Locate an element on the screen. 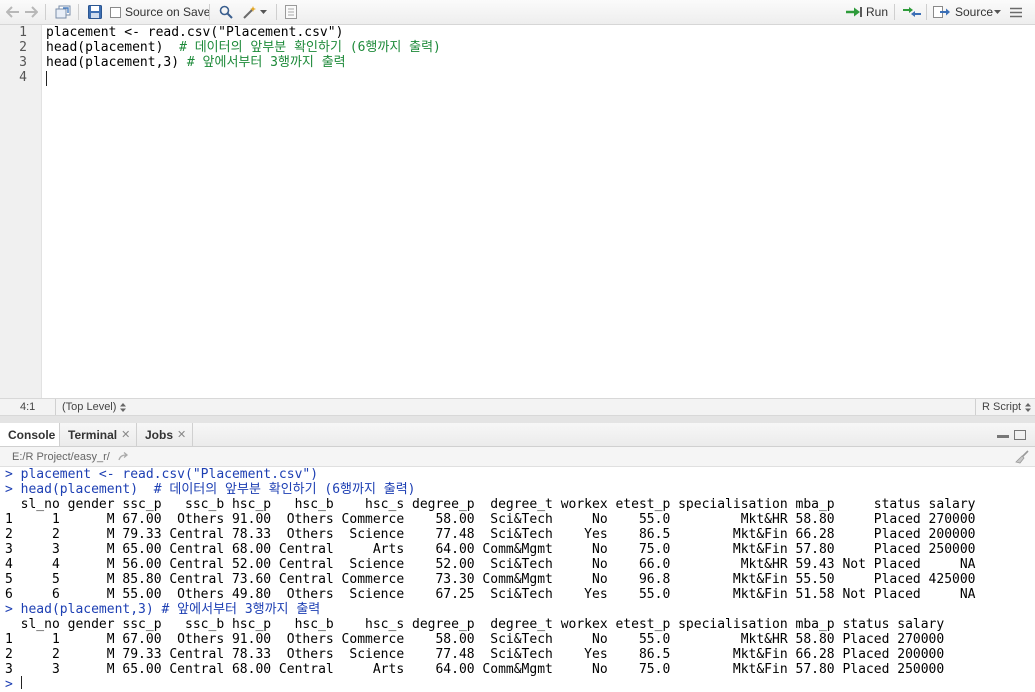 Image resolution: width=1035 pixels, height=692 pixels. rerun-arrows-icon is located at coordinates (912, 12).